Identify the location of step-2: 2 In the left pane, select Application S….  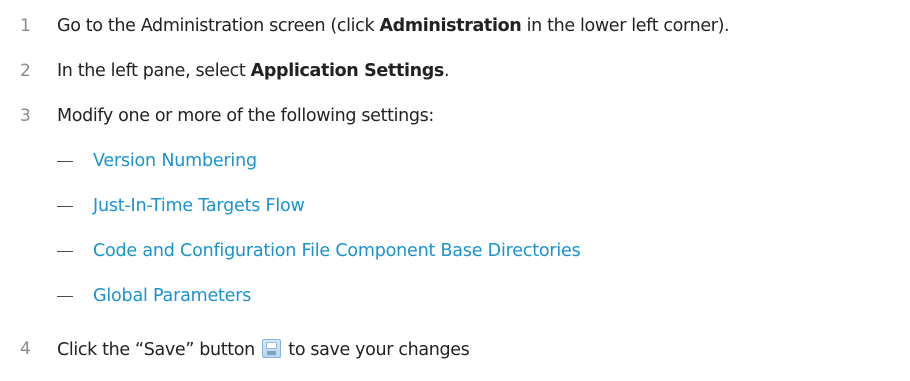
(455, 71).